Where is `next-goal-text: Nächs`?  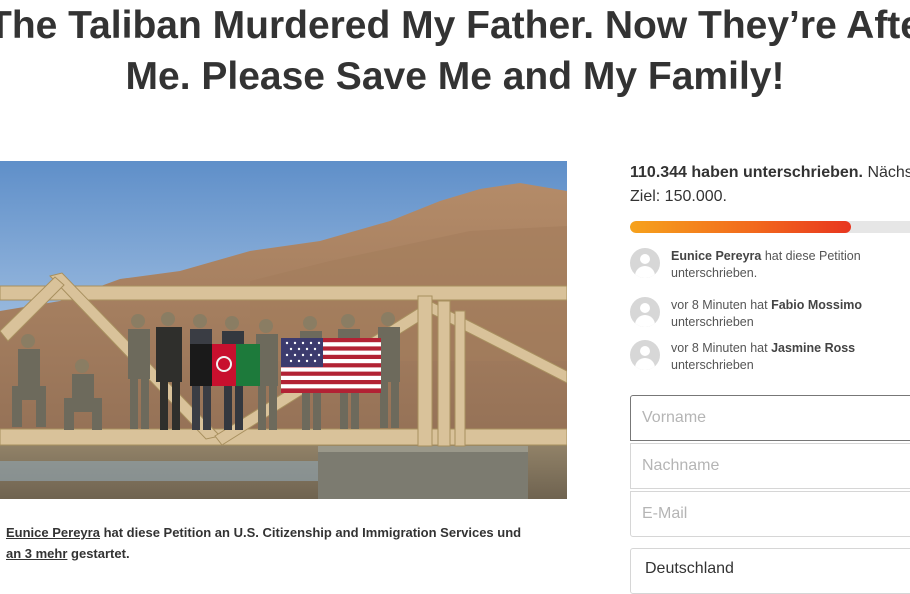 next-goal-text: Nächs is located at coordinates (886, 172).